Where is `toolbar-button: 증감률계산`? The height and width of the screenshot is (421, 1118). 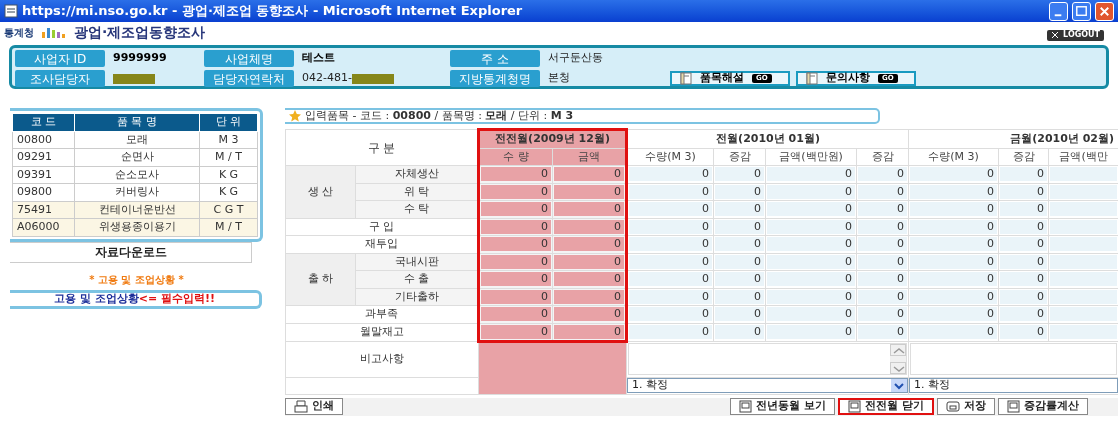
toolbar-button: 증감률계산 is located at coordinates (1043, 406).